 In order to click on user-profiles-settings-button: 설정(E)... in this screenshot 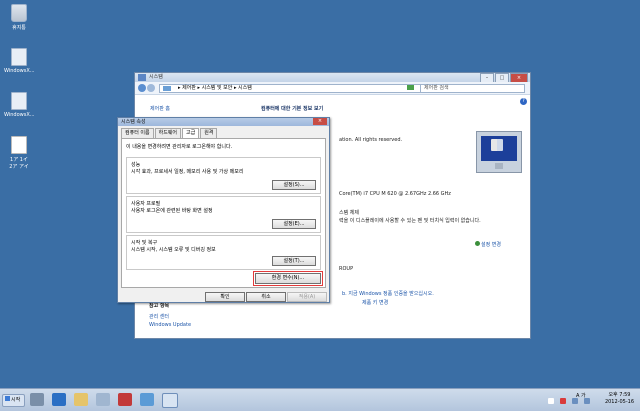, I will do `click(294, 224)`.